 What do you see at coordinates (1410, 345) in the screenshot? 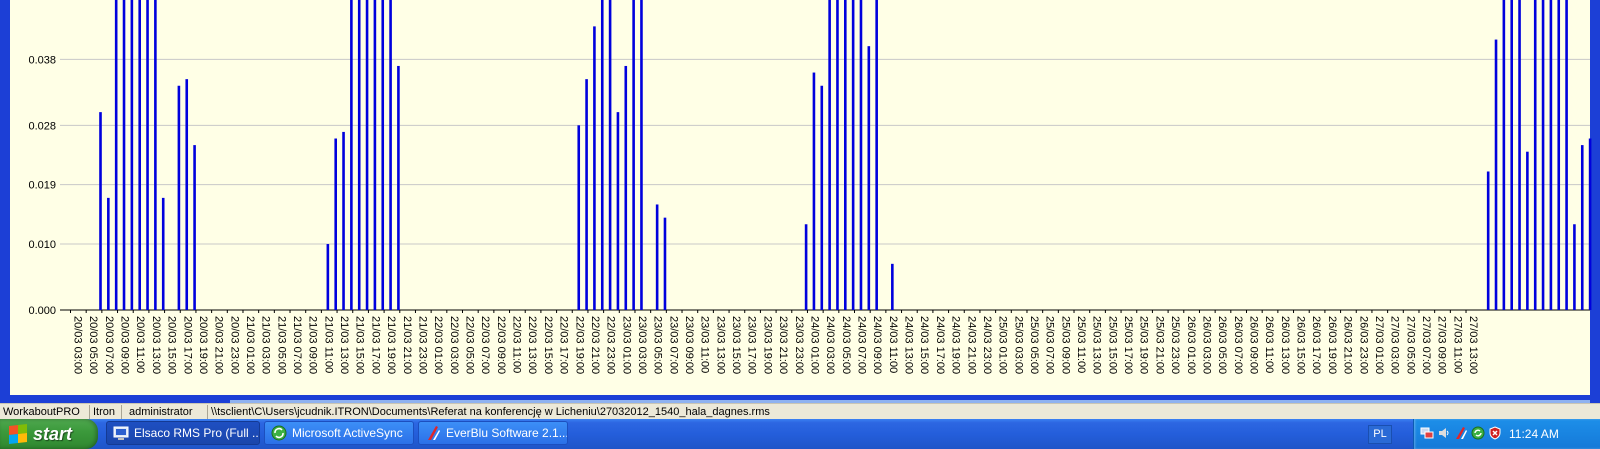
I see `x-tick-label: 27/03 05:00` at bounding box center [1410, 345].